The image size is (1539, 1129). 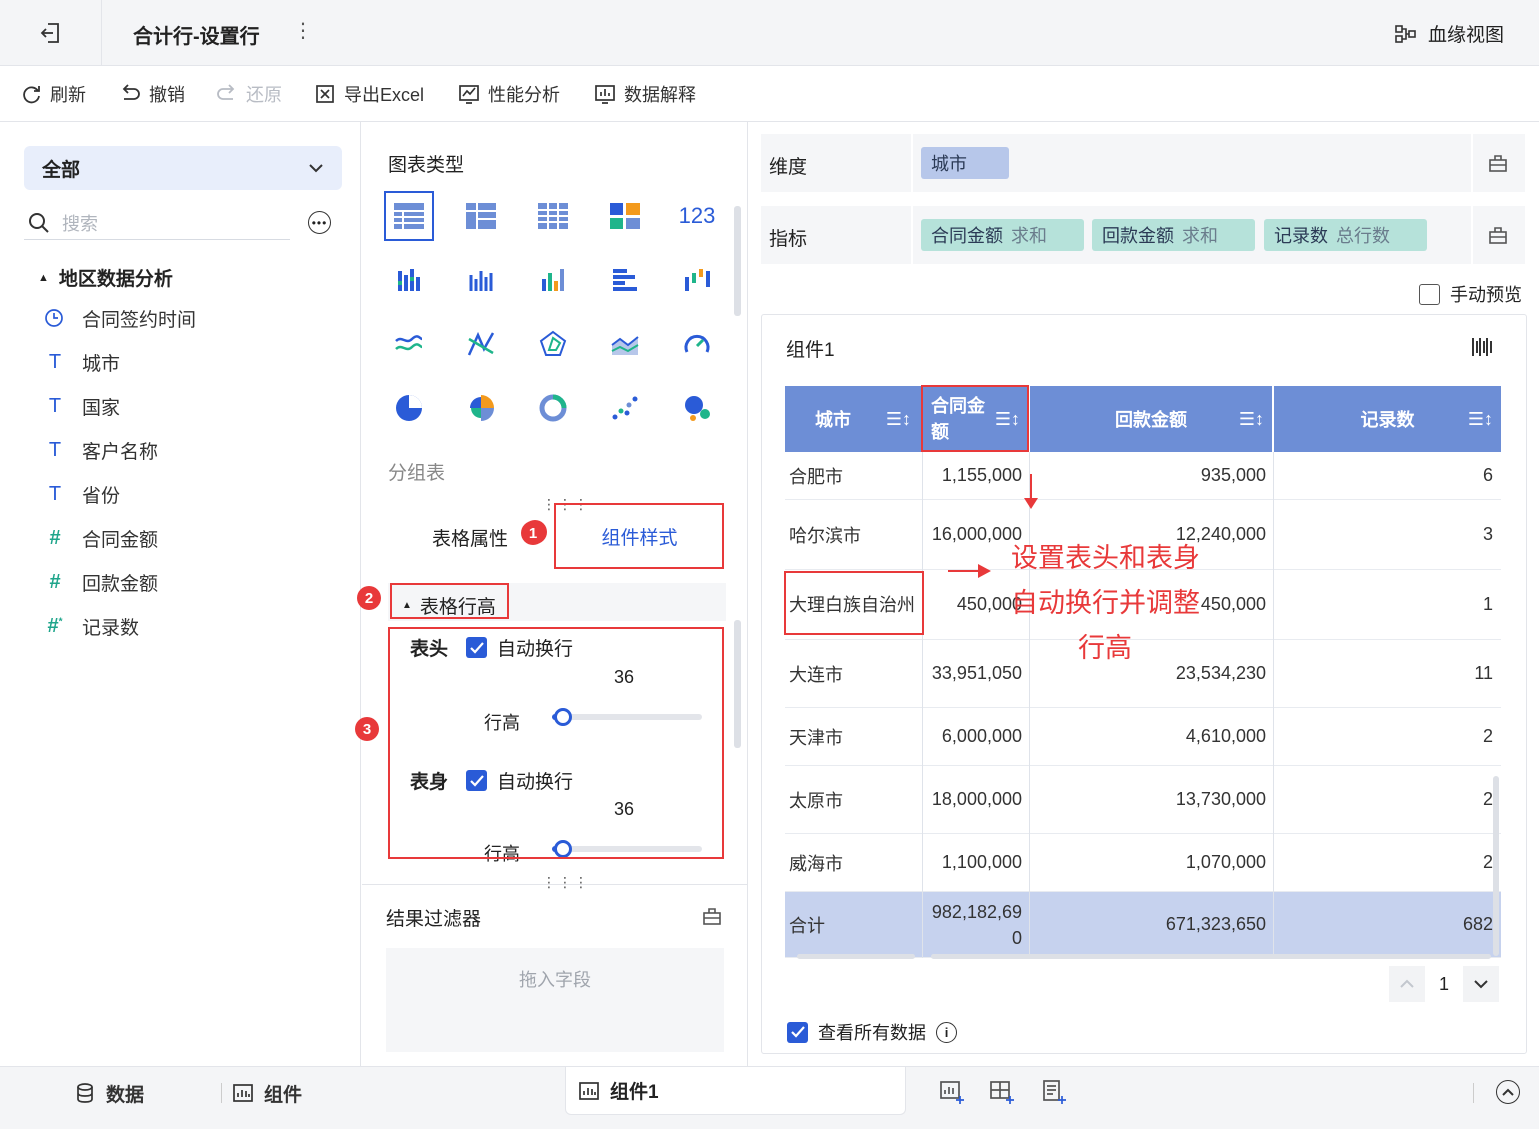 What do you see at coordinates (1054, 1092) in the screenshot?
I see `add-text-icon` at bounding box center [1054, 1092].